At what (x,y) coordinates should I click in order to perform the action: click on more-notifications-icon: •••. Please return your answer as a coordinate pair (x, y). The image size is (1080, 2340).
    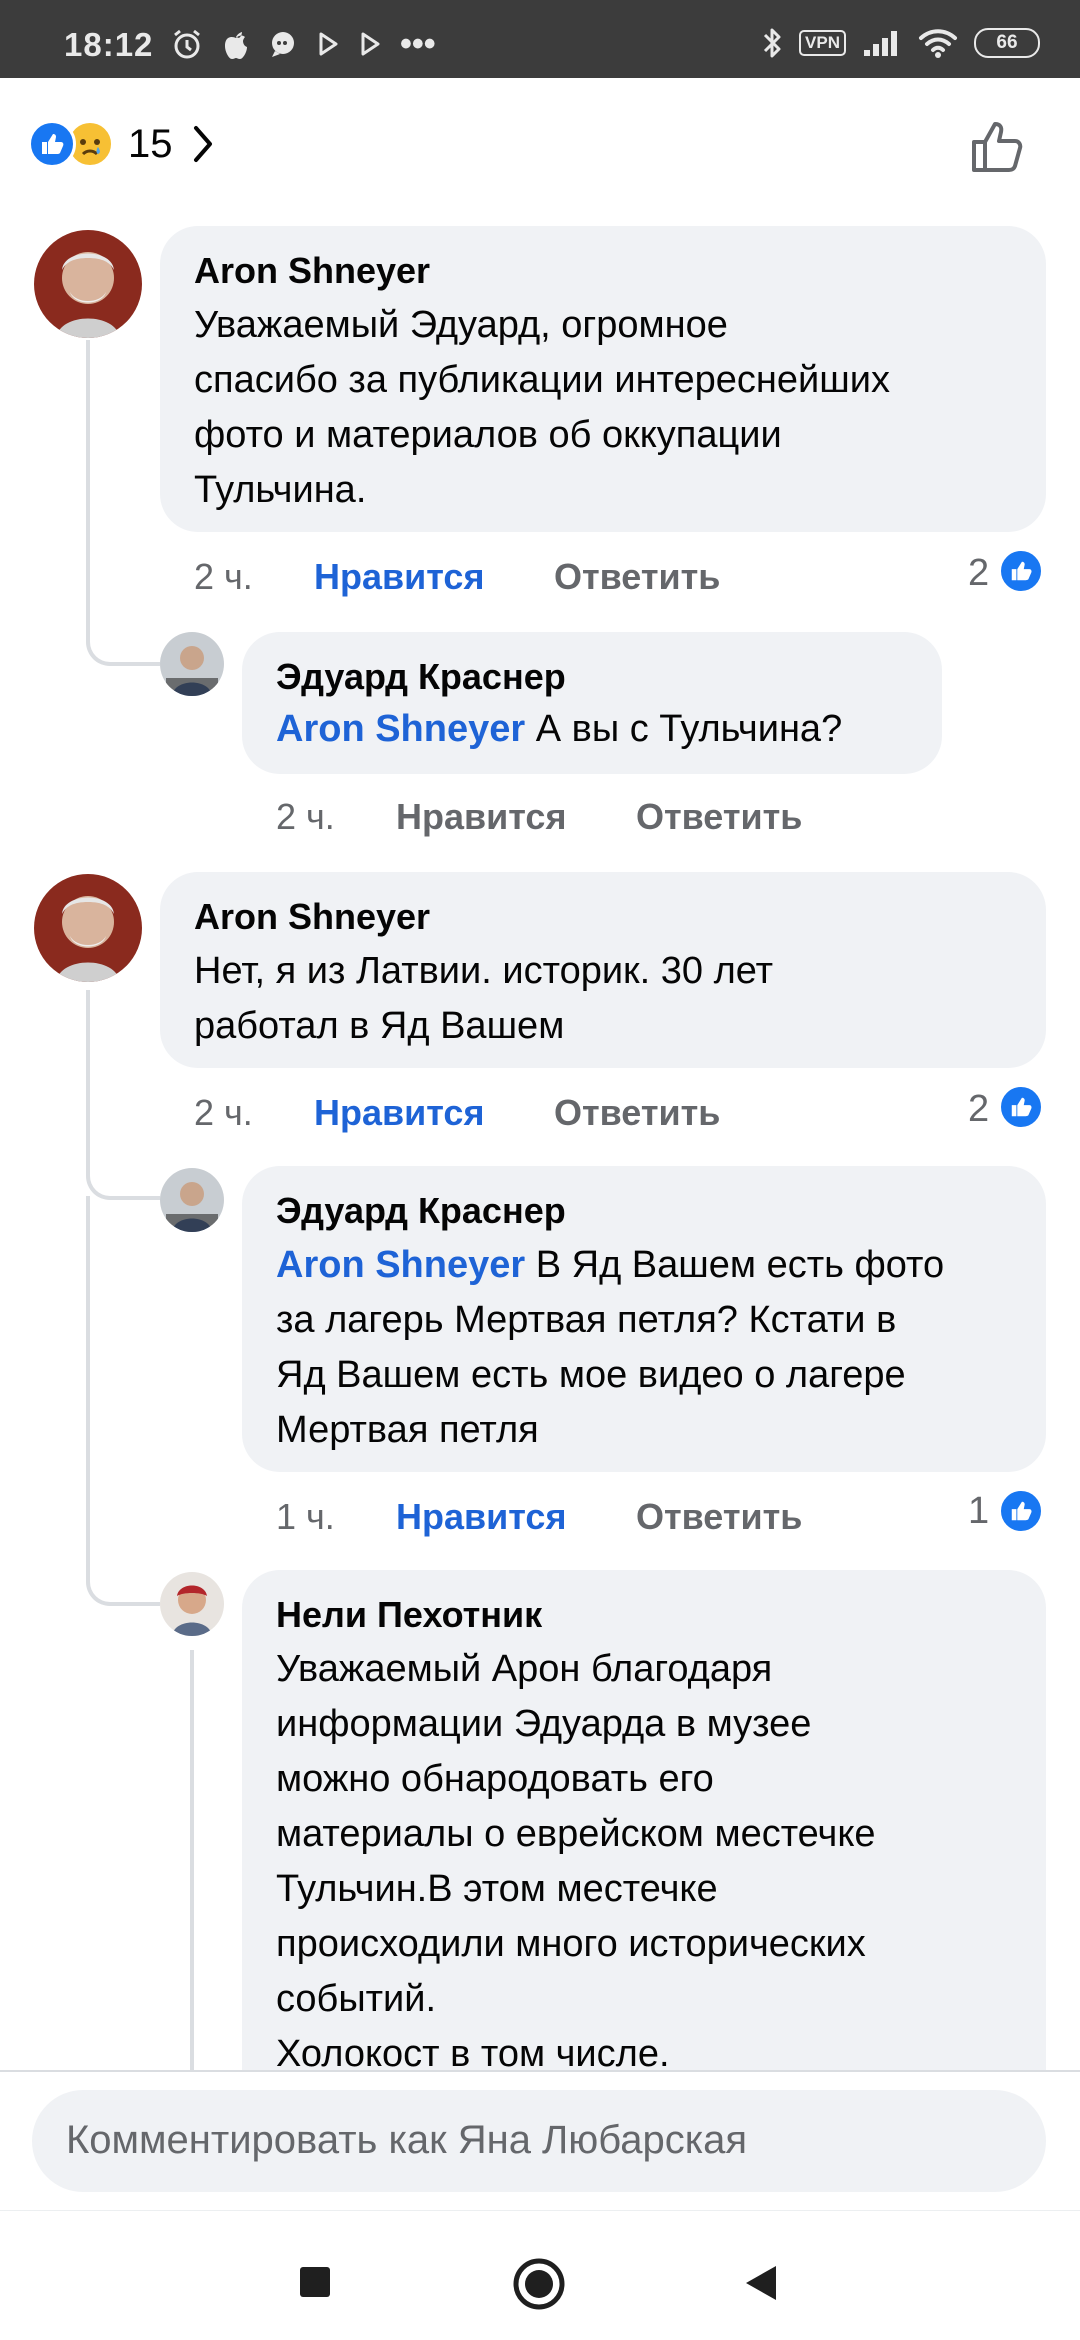
    Looking at the image, I should click on (418, 44).